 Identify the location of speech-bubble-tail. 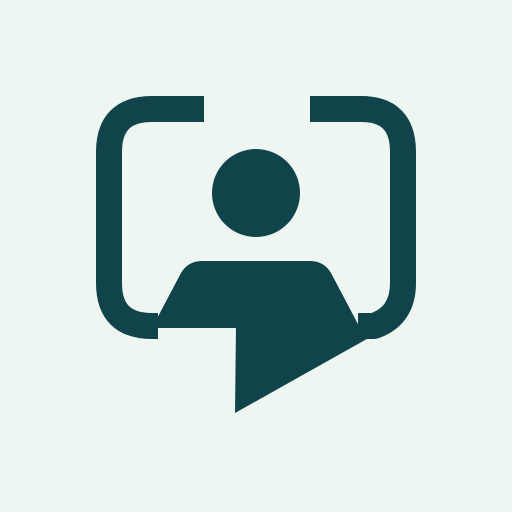
(312, 369).